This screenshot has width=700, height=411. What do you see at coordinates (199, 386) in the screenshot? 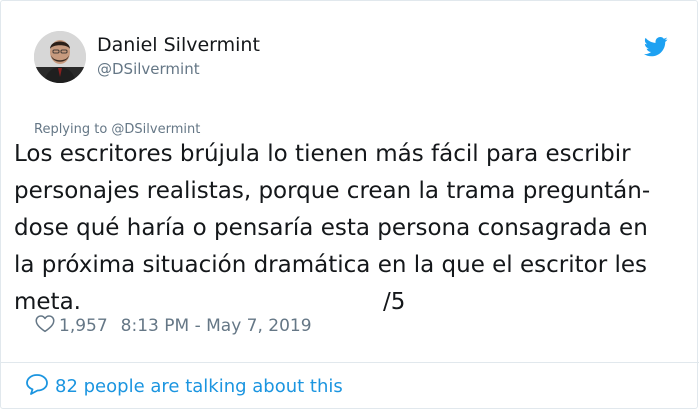
I see `talking-about-text: 82 people are talking about this` at bounding box center [199, 386].